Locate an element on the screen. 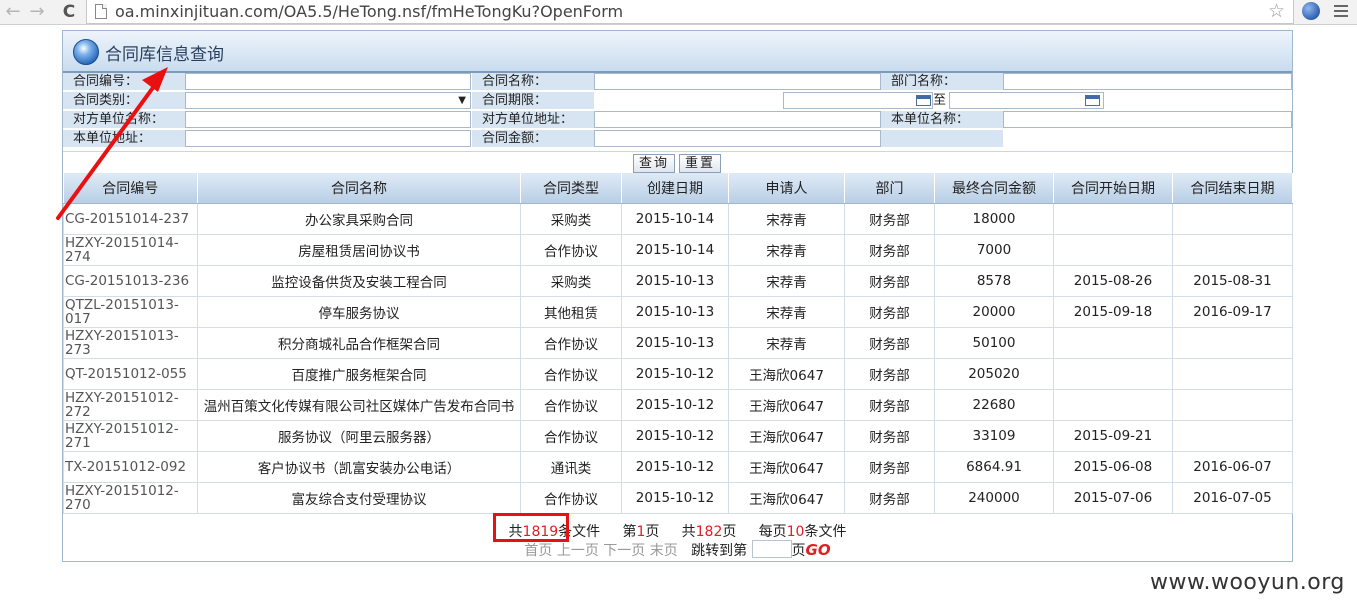 The width and height of the screenshot is (1357, 612). annotation-arrow is located at coordinates (112, 143).